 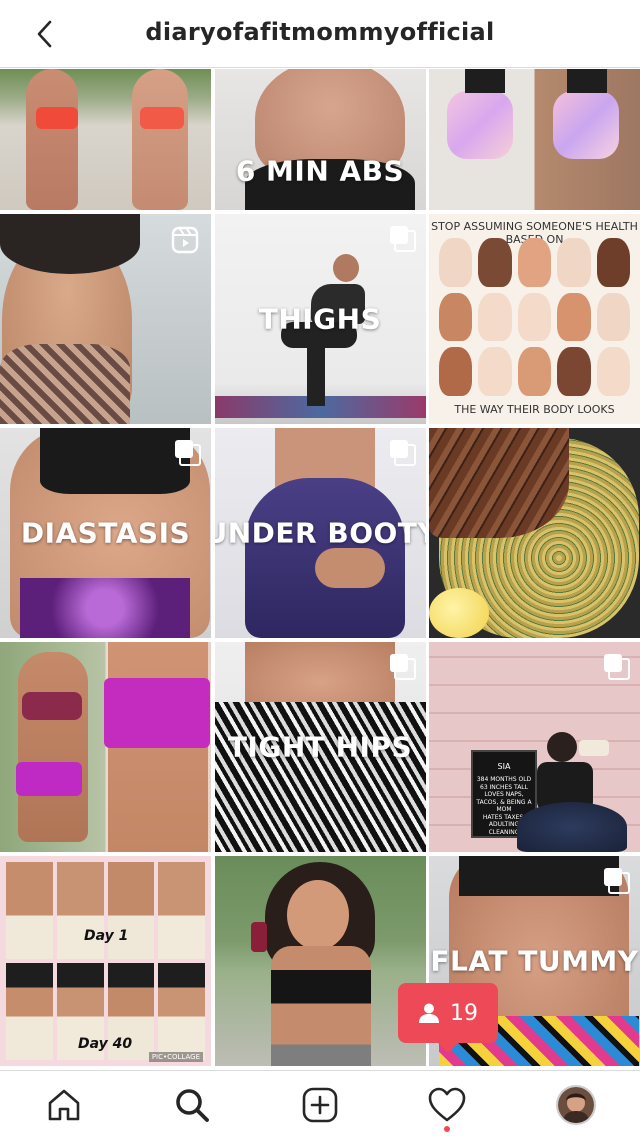 I want to click on post-overlay-text: FLAT TUMMY, so click(x=534, y=961).